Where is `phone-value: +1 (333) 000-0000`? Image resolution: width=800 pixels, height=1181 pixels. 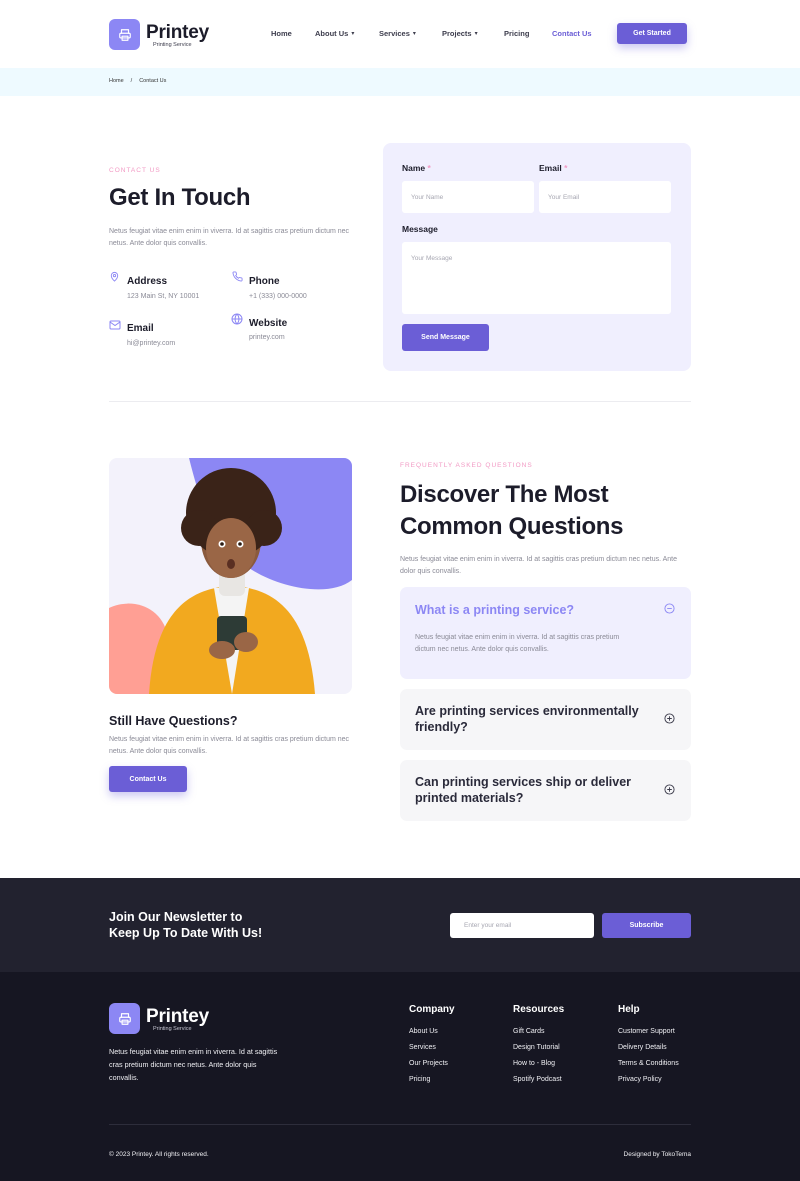 phone-value: +1 (333) 000-0000 is located at coordinates (278, 296).